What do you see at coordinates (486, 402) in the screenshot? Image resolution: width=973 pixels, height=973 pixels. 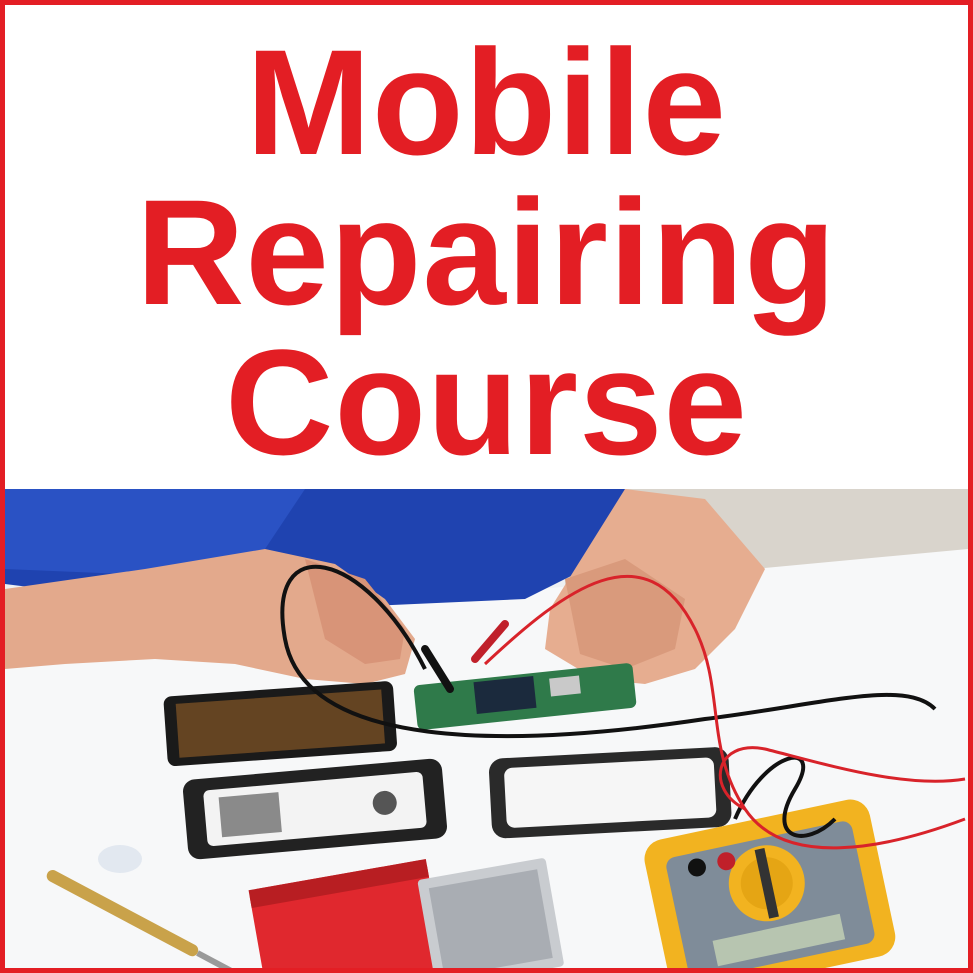 I see `title-line-course: Course` at bounding box center [486, 402].